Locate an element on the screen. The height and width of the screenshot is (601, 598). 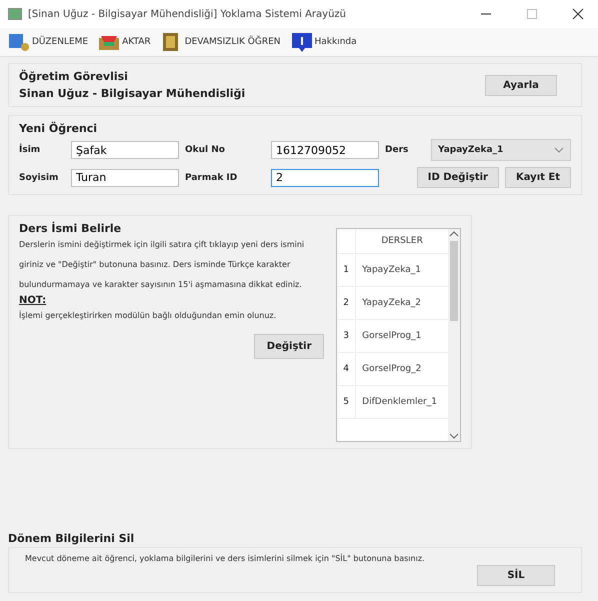
input-field: Şafak is located at coordinates (125, 150).